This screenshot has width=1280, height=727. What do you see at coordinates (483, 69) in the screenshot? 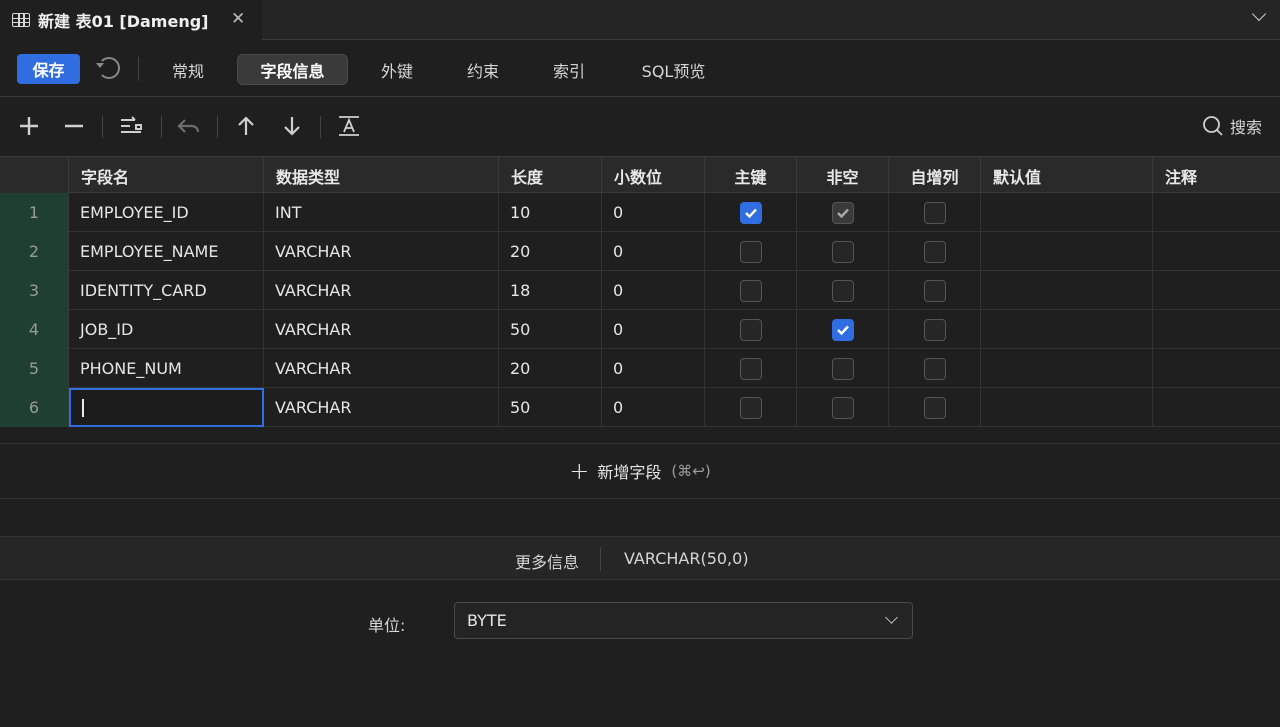
I see `tab-constraints: 约束` at bounding box center [483, 69].